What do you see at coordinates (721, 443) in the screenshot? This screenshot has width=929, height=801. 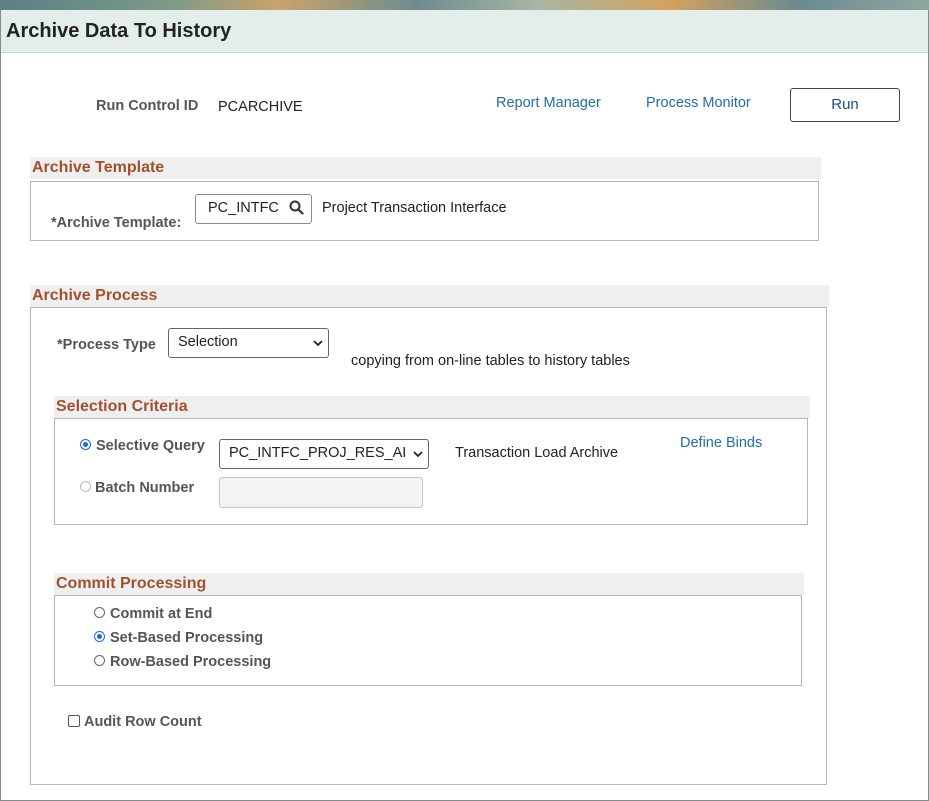 I see `define-binds-link: Define Binds` at bounding box center [721, 443].